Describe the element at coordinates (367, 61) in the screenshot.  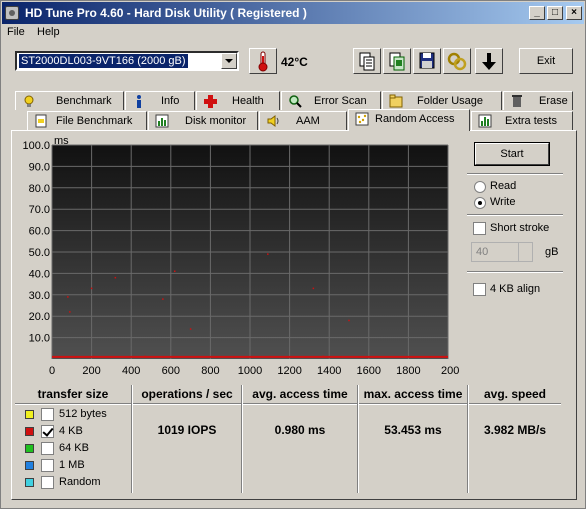
I see `copy-info-button` at that location.